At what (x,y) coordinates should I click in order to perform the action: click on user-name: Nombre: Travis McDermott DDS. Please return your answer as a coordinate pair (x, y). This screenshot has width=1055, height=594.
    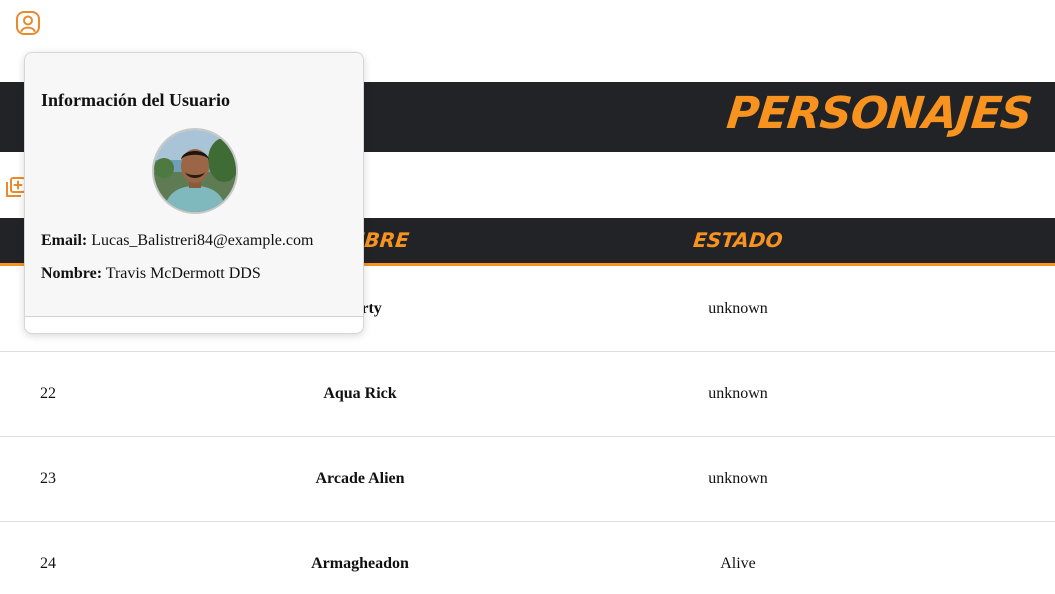
    Looking at the image, I should click on (151, 274).